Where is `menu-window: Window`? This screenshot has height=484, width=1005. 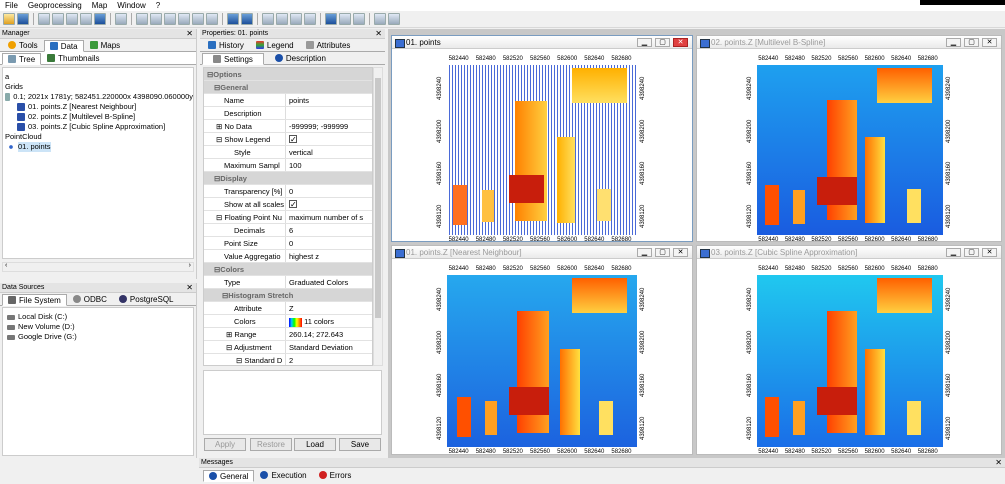
menu-window: Window is located at coordinates (131, 5).